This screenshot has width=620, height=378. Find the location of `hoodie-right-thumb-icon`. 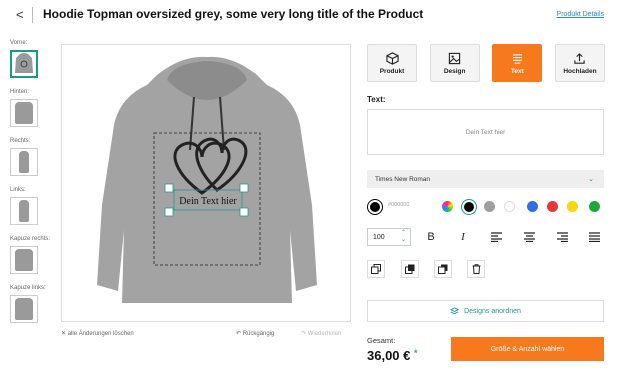

hoodie-right-thumb-icon is located at coordinates (24, 162).